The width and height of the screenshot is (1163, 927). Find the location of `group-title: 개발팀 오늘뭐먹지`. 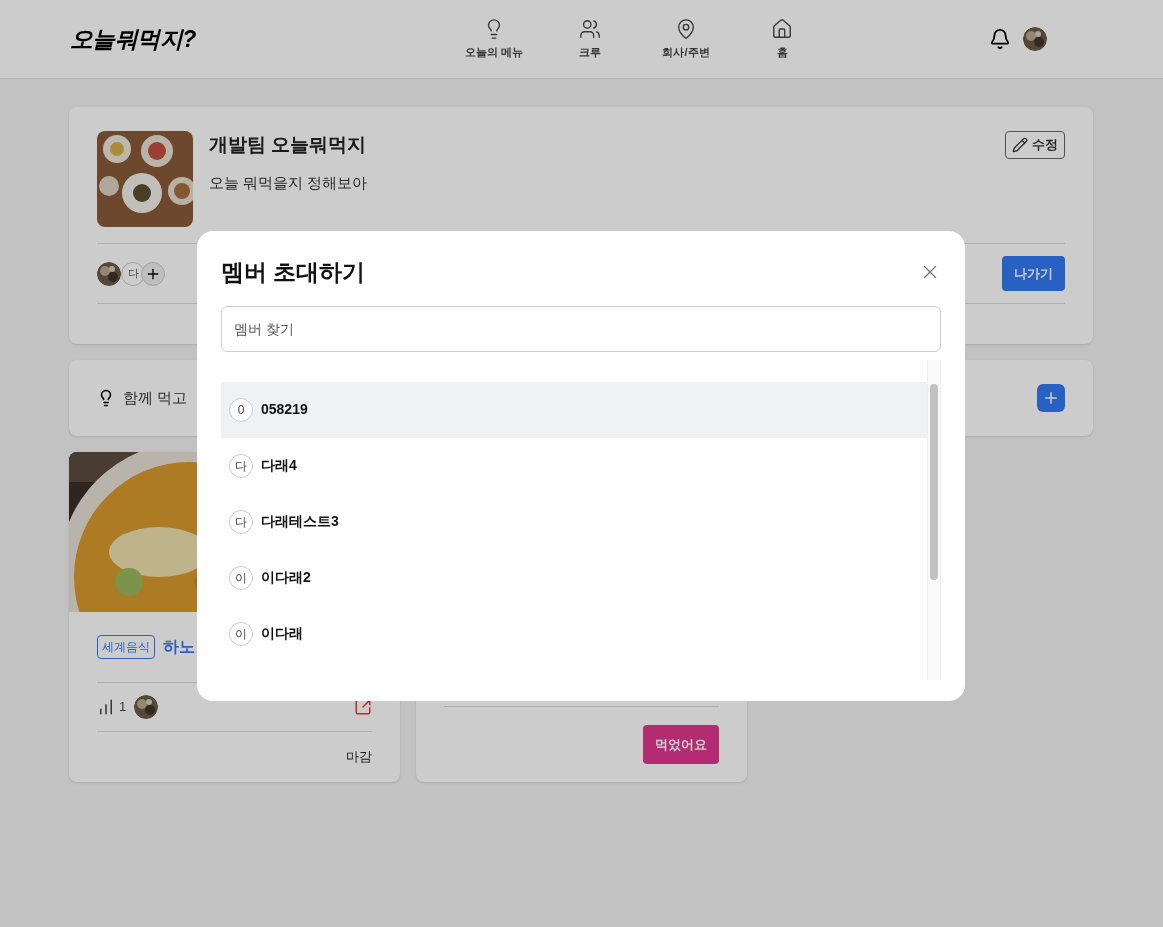

group-title: 개발팀 오늘뭐먹지 is located at coordinates (288, 145).